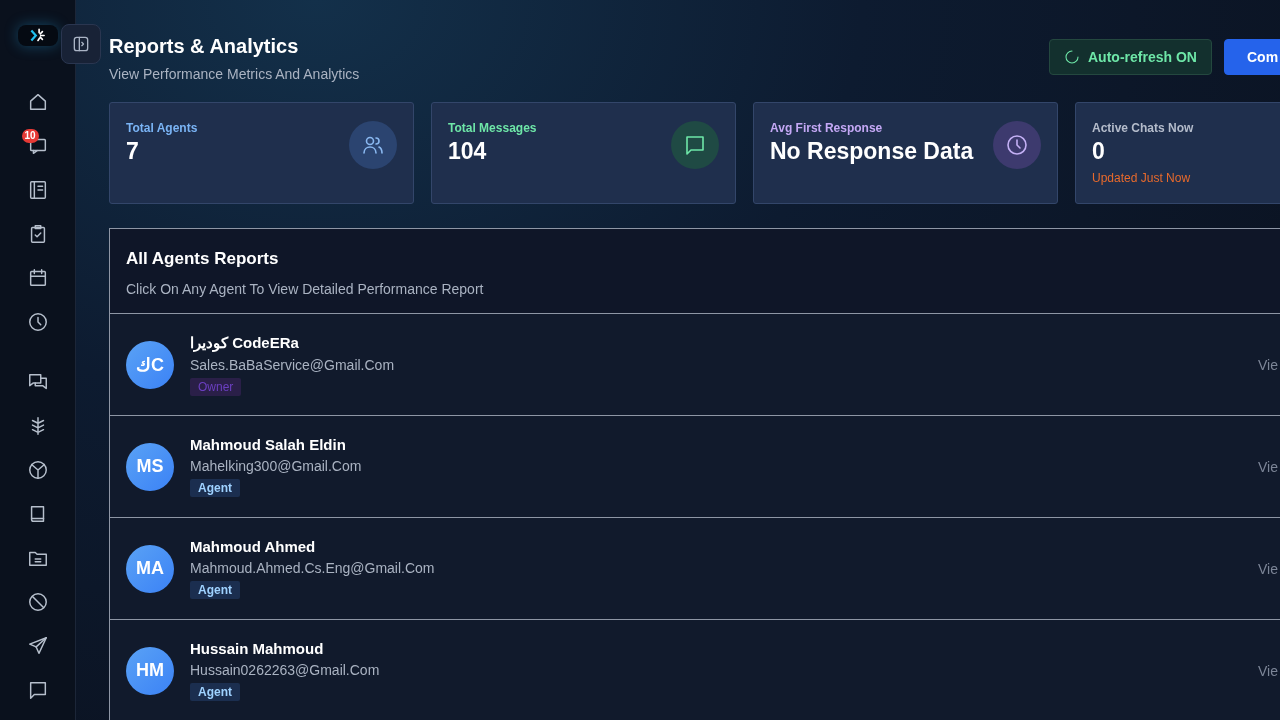  What do you see at coordinates (1072, 57) in the screenshot?
I see `spinner-icon` at bounding box center [1072, 57].